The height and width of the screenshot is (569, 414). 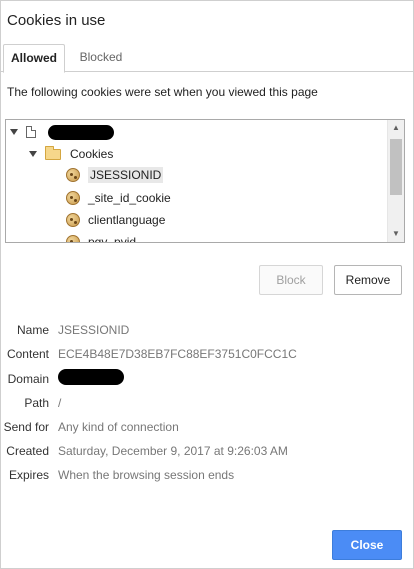 I want to click on cookie-label: clientlanguage, so click(x=127, y=220).